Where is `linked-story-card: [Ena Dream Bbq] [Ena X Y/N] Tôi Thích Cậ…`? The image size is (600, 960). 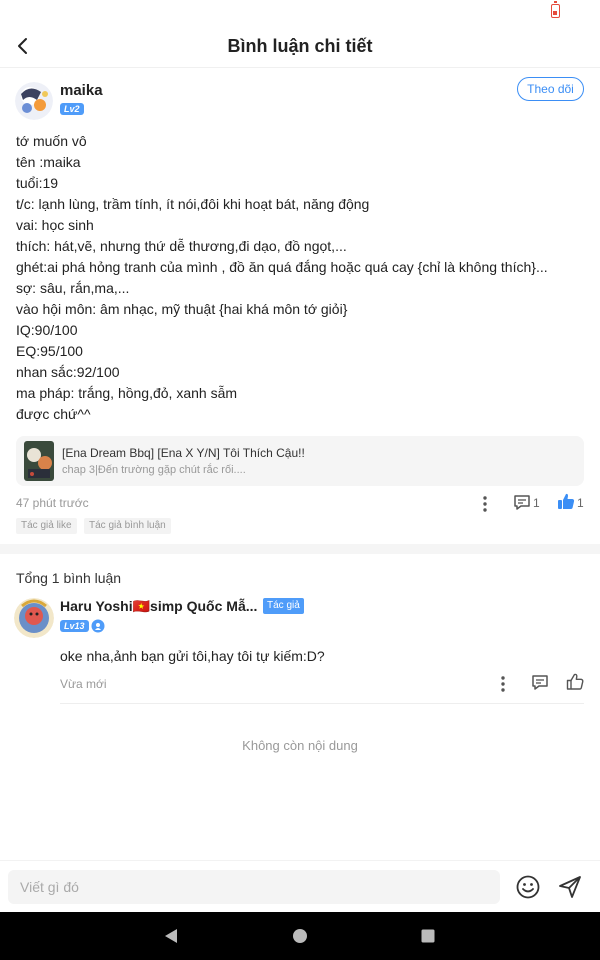 linked-story-card: [Ena Dream Bbq] [Ena X Y/N] Tôi Thích Cậ… is located at coordinates (300, 461).